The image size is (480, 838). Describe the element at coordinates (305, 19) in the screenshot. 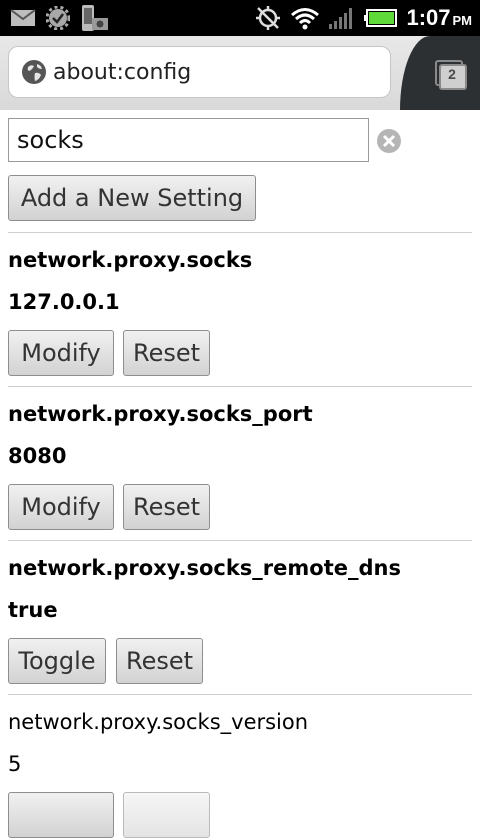

I see `wifi-icon` at that location.